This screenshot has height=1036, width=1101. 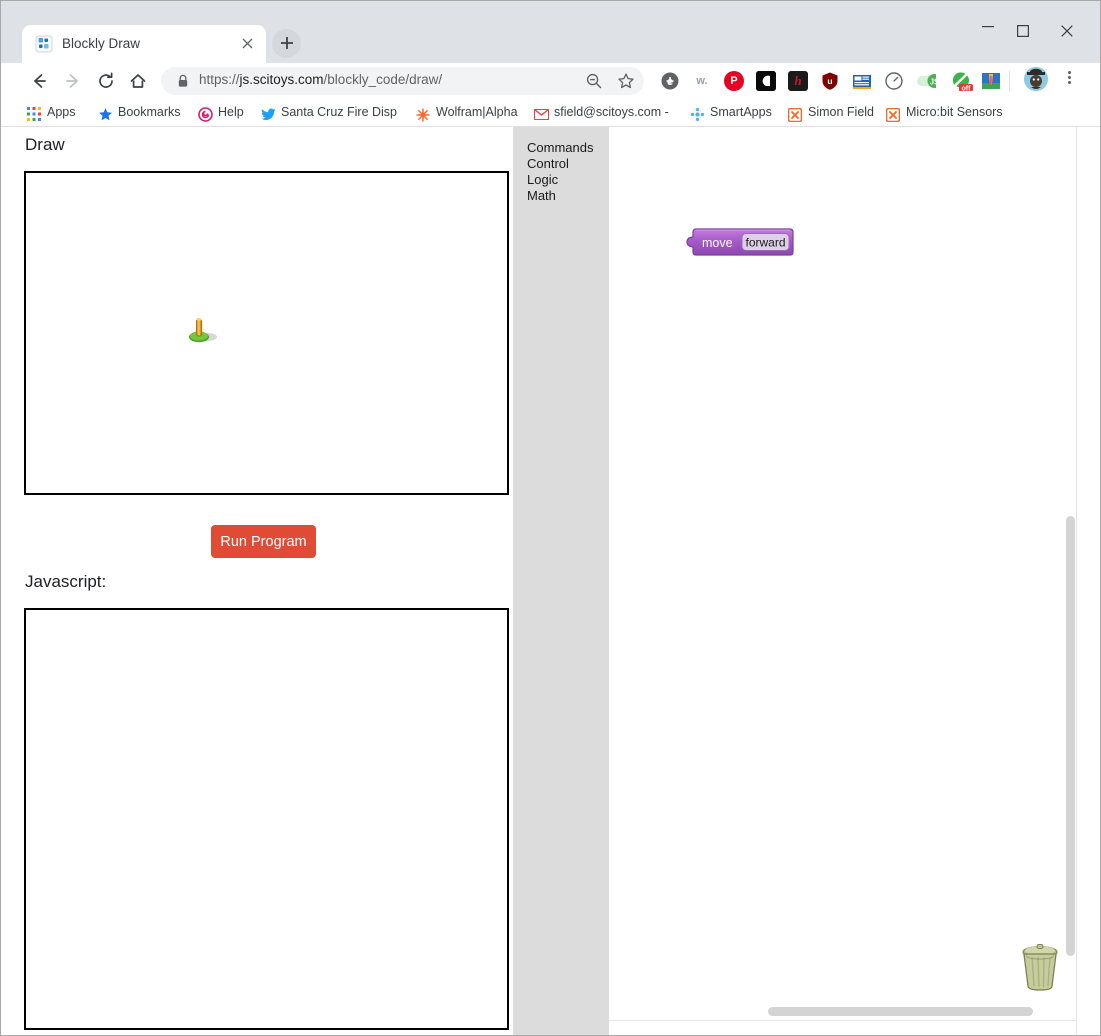 What do you see at coordinates (962, 81) in the screenshot?
I see `adblock-off-extension-icon: off` at bounding box center [962, 81].